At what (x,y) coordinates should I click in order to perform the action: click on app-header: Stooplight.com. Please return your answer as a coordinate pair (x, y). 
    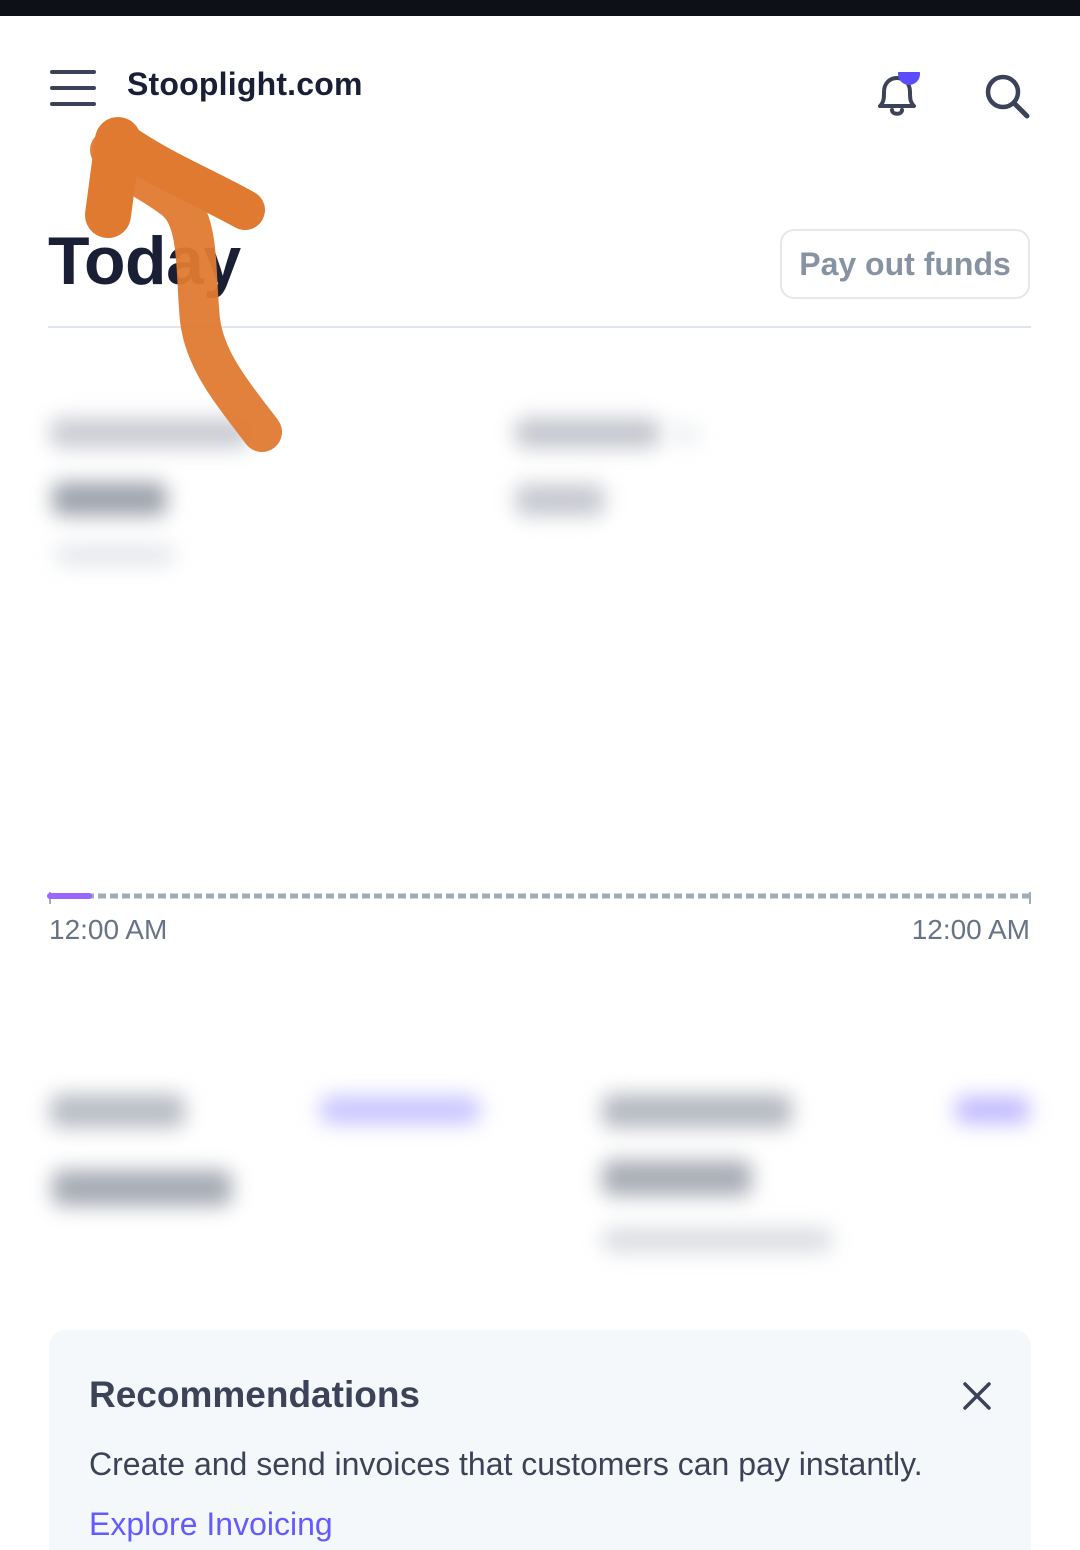
    Looking at the image, I should click on (540, 81).